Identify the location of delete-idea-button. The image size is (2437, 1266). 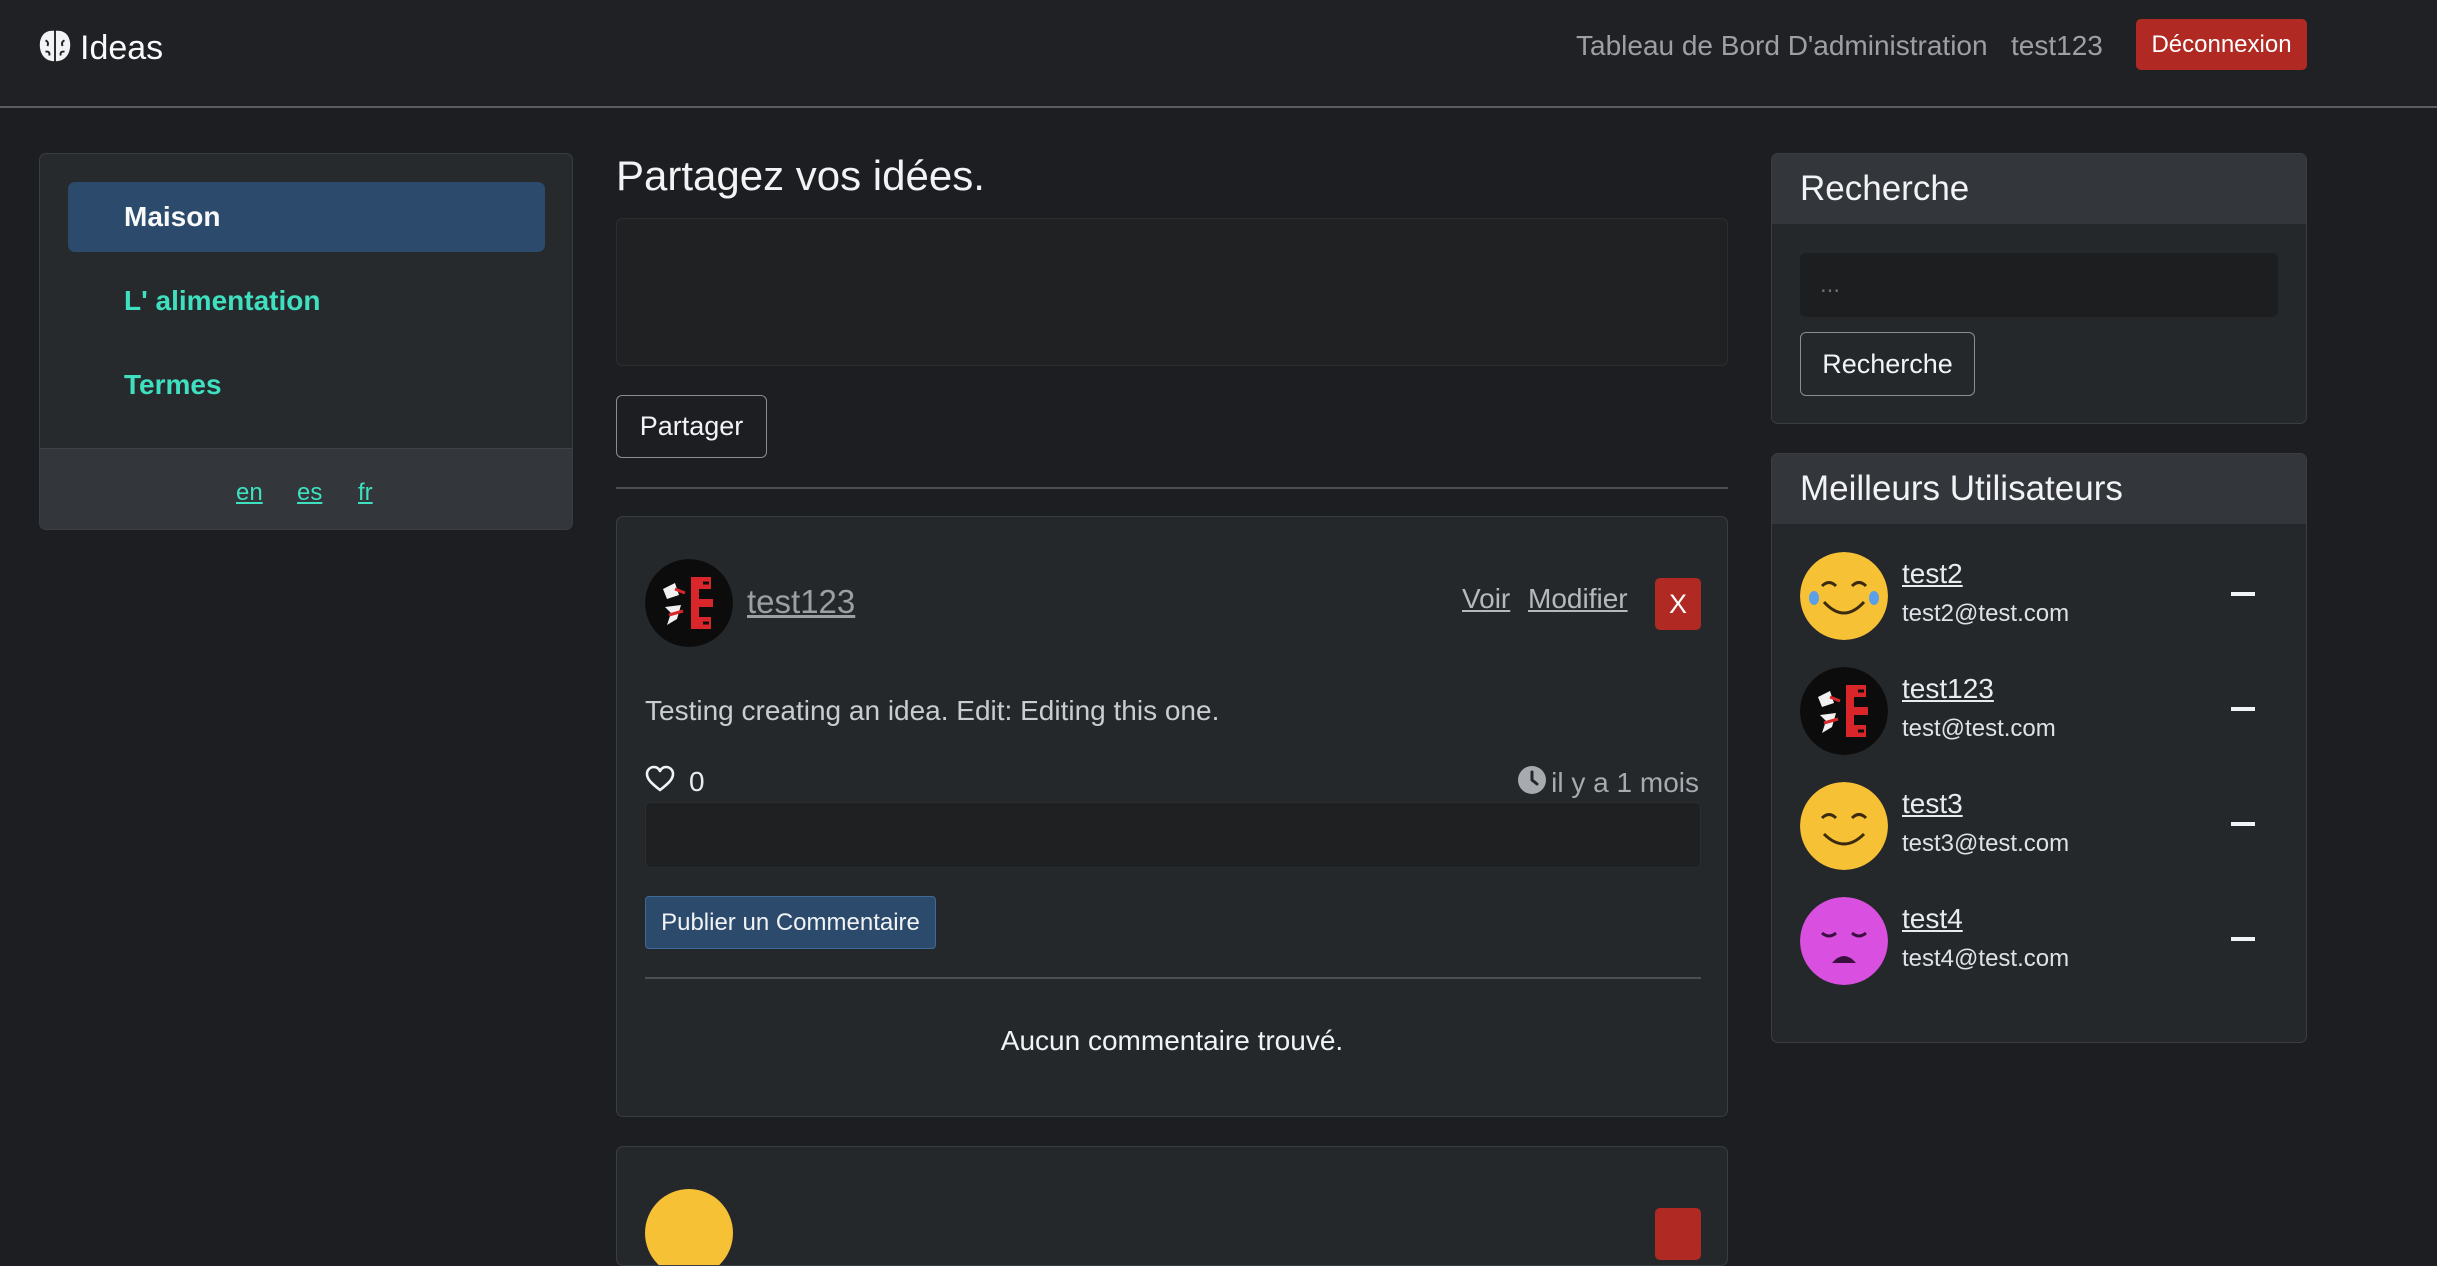
(1678, 1234).